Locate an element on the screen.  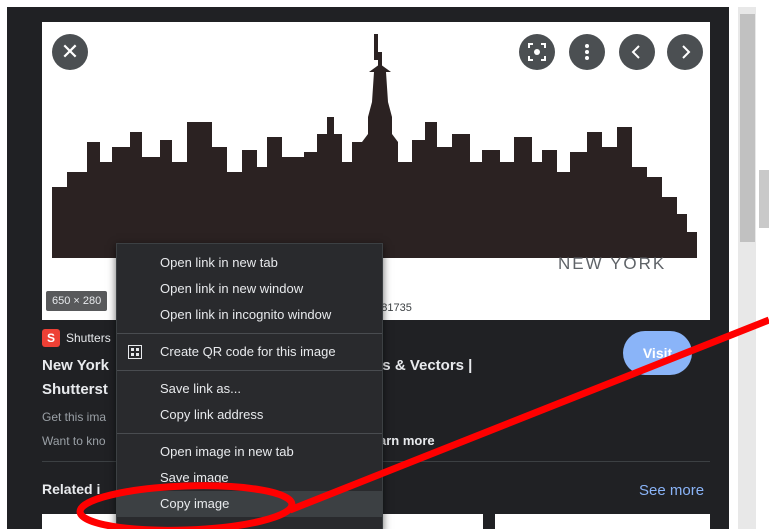
image-size-badge: 650 × 280 is located at coordinates (77, 301).